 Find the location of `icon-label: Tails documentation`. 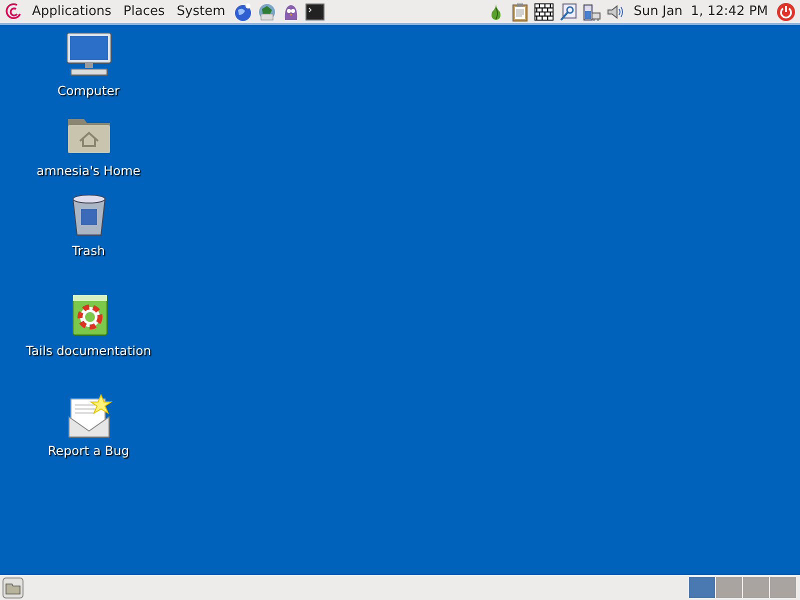

icon-label: Tails documentation is located at coordinates (89, 350).